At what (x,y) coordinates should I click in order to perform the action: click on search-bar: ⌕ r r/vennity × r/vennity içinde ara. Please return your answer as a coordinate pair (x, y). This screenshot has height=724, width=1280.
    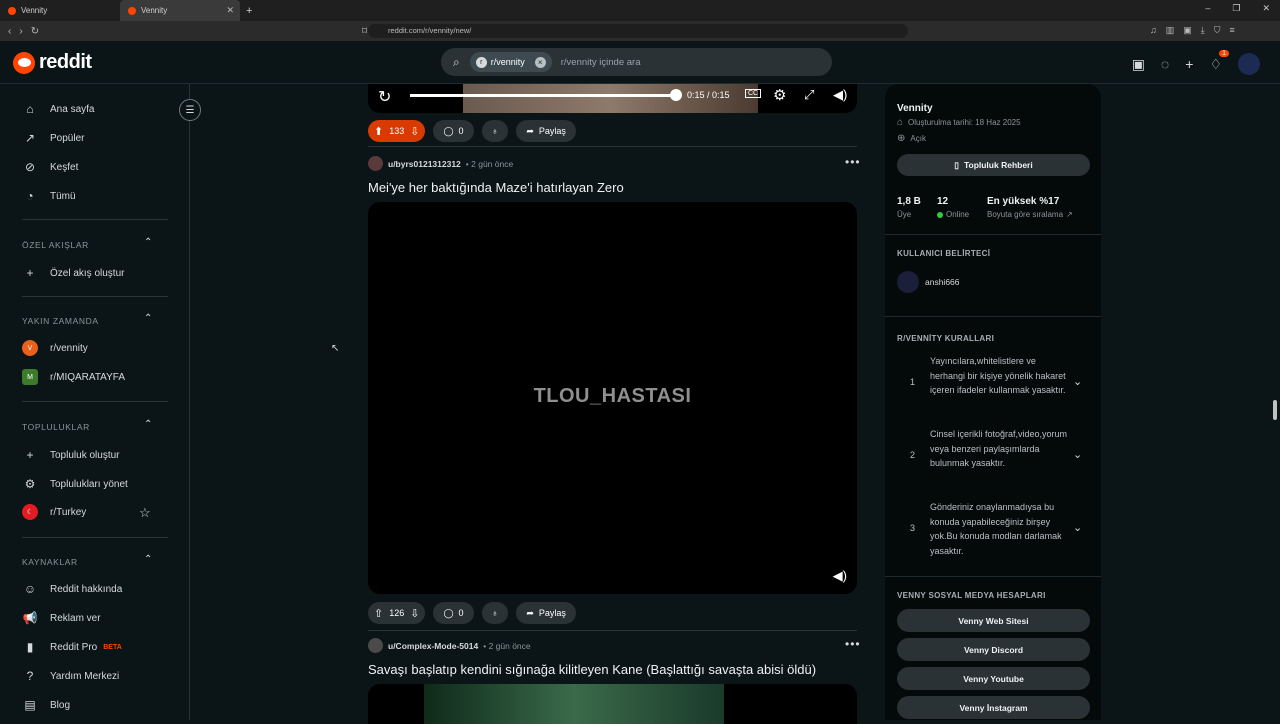
    Looking at the image, I should click on (636, 62).